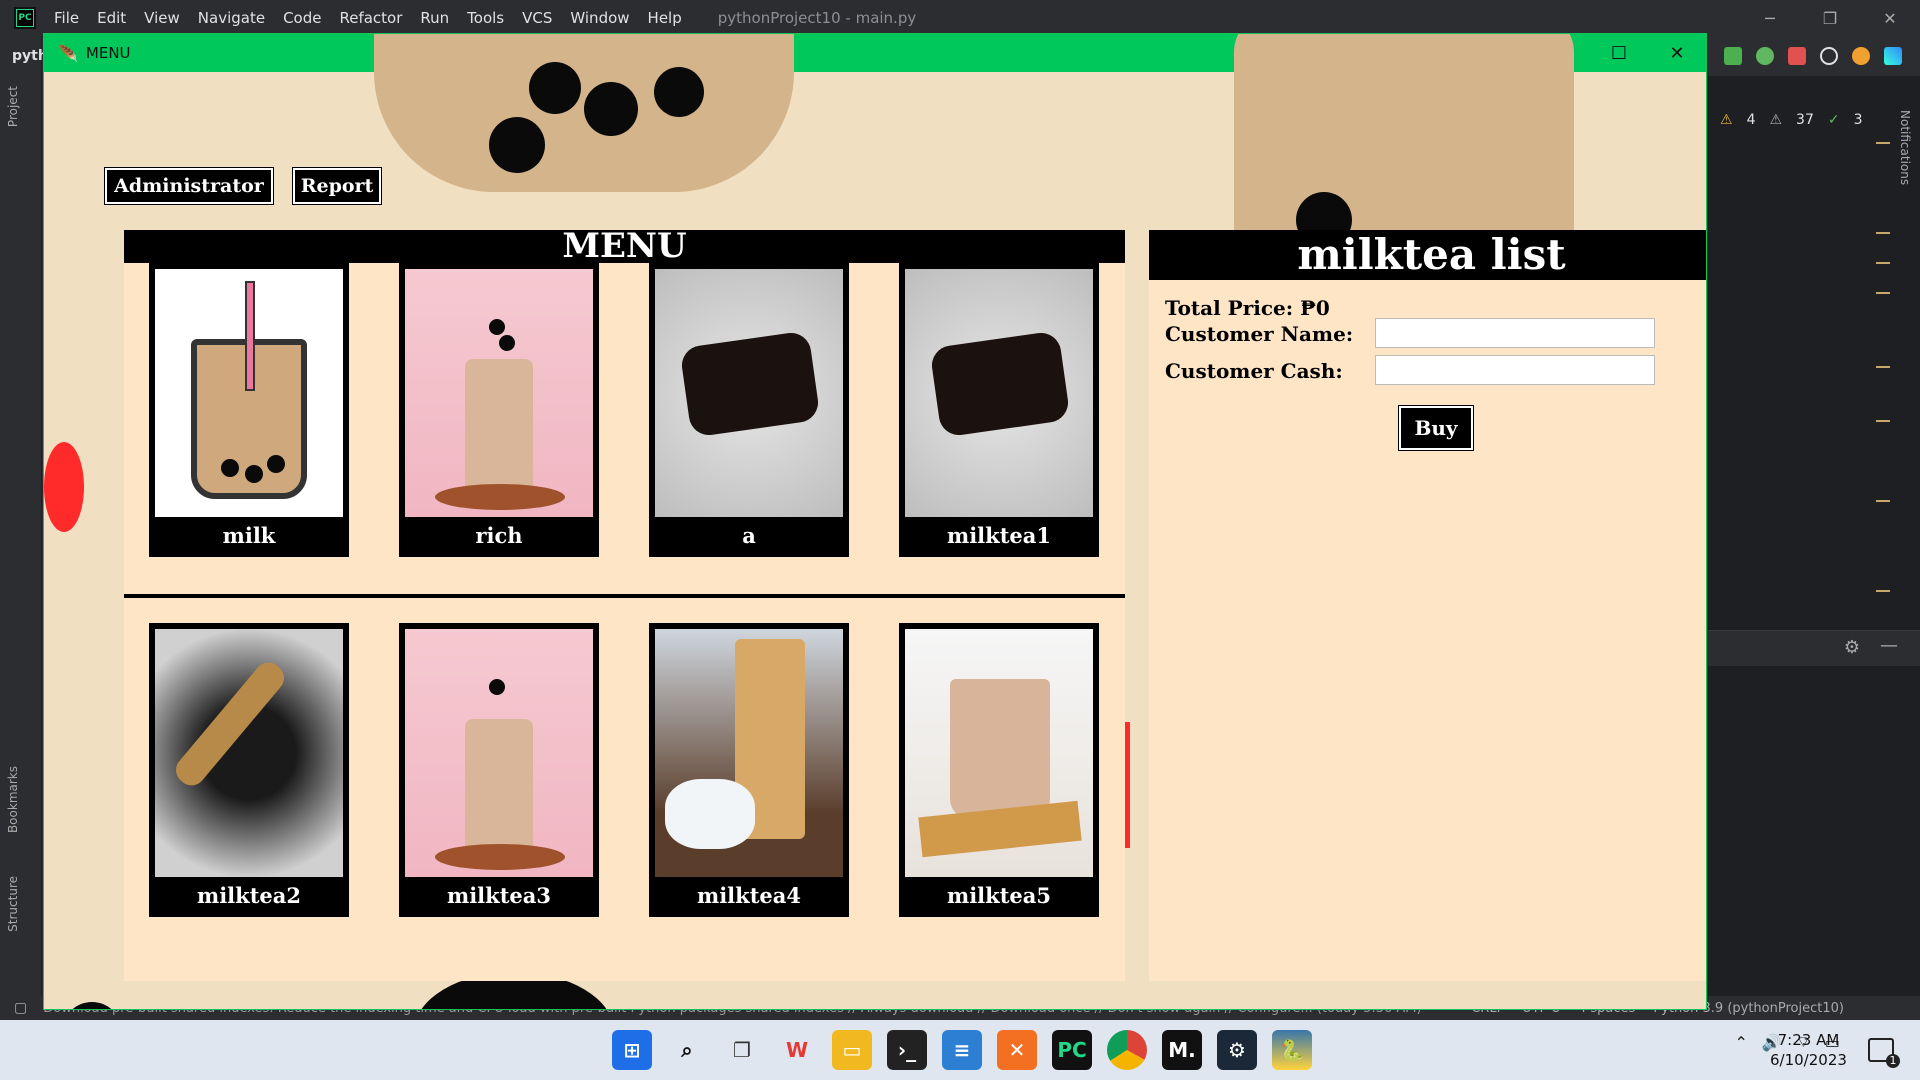 Image resolution: width=1920 pixels, height=1080 pixels. Describe the element at coordinates (742, 1050) in the screenshot. I see `task-view-icon: ❐` at that location.